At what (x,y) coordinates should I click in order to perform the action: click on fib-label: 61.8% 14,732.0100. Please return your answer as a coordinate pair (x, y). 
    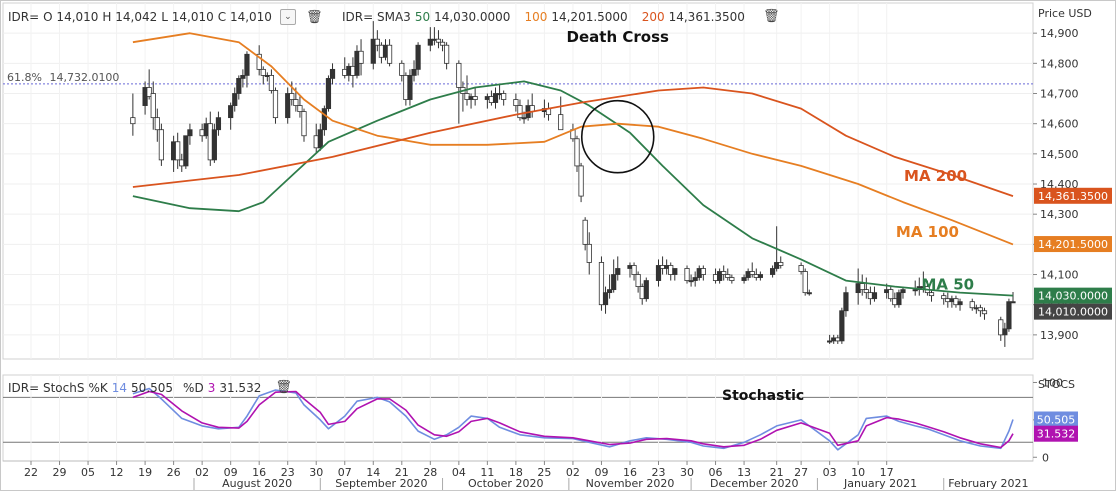
    Looking at the image, I should click on (63, 77).